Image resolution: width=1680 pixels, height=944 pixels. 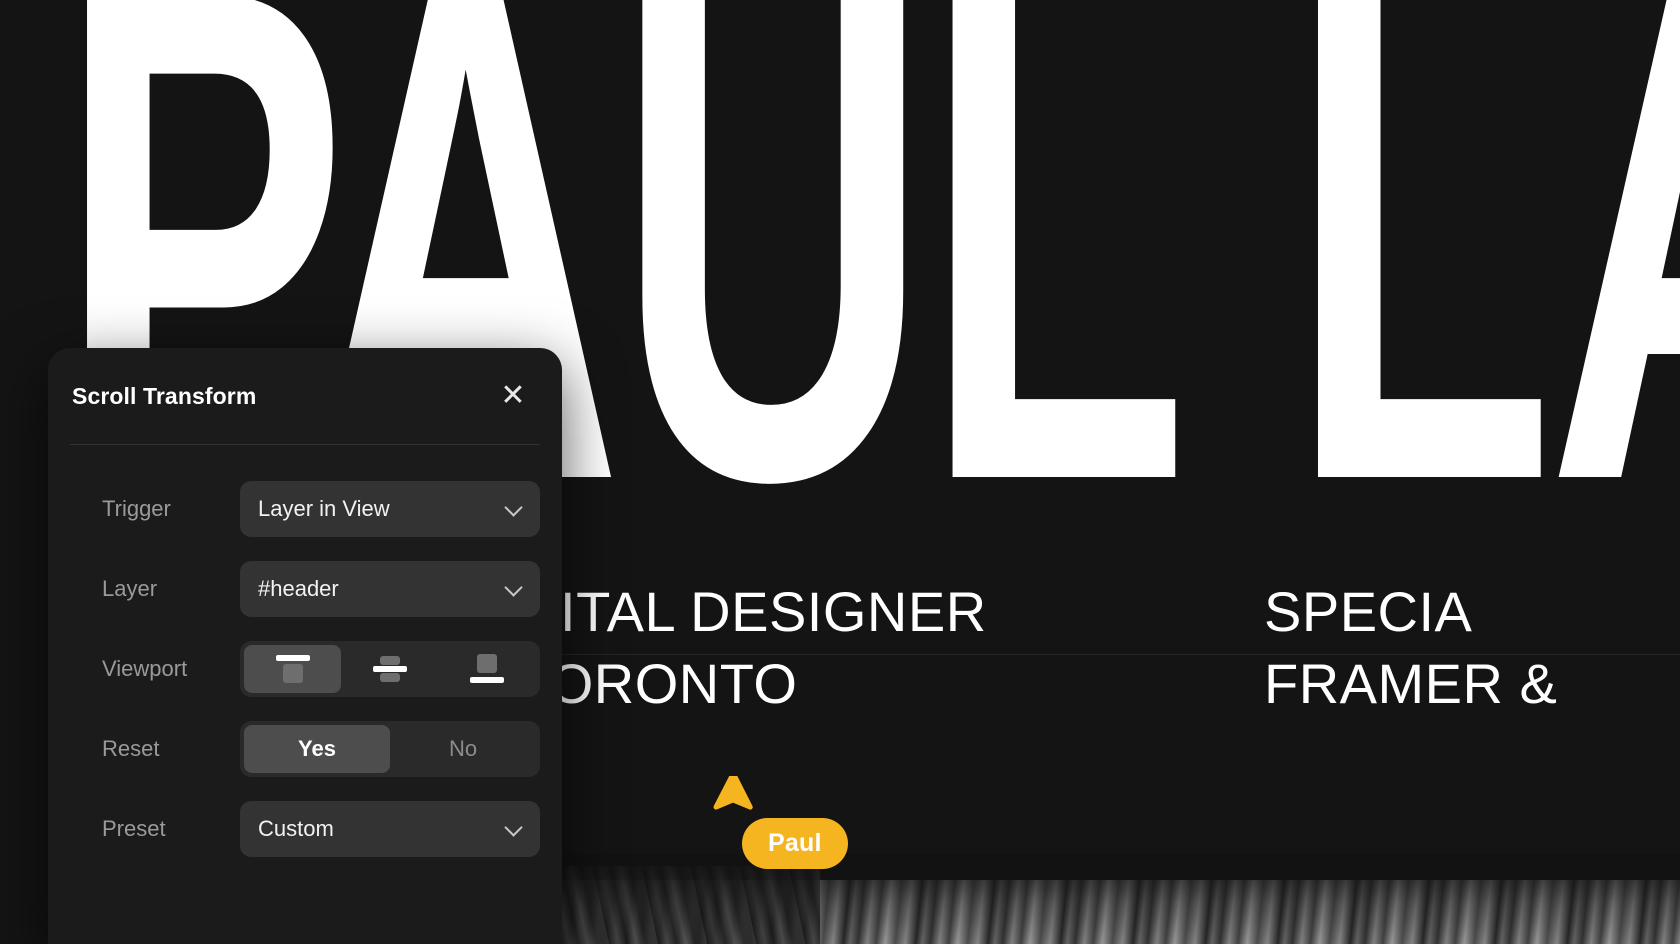 I want to click on viewport-middle-option, so click(x=389, y=669).